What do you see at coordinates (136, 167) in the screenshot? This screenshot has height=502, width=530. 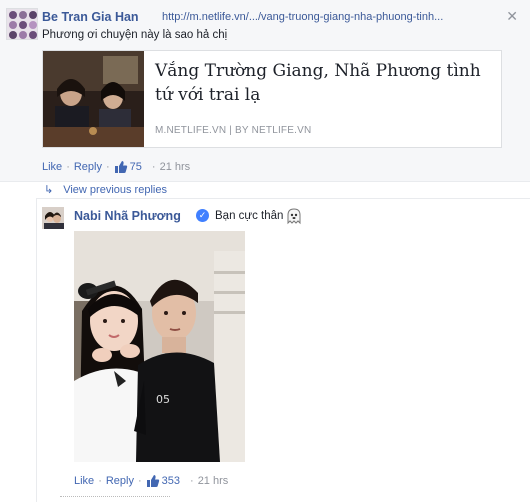 I see `like-count: 75` at bounding box center [136, 167].